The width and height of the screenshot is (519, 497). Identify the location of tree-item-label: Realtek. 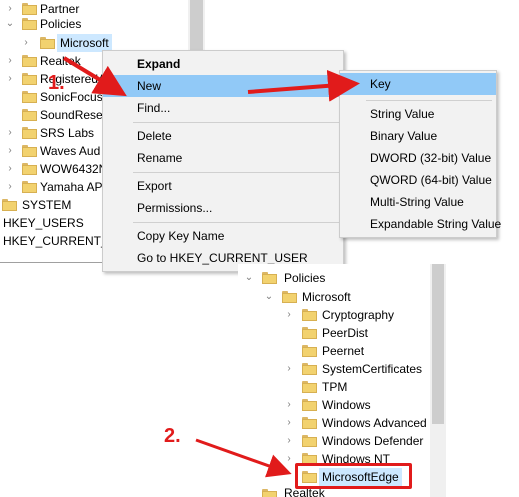
(60, 61).